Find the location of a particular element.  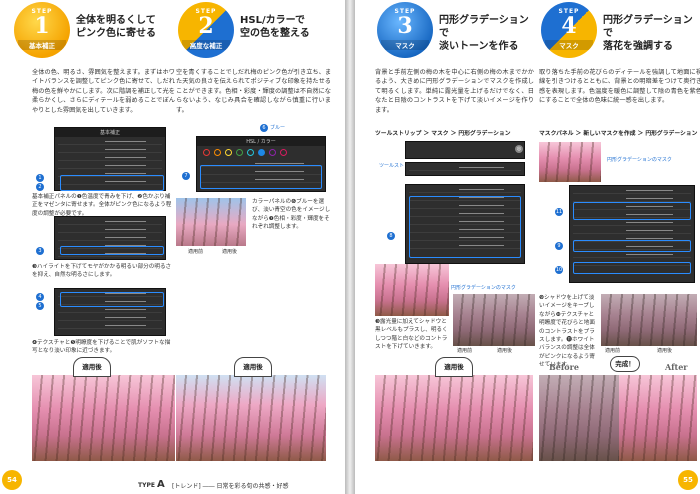

step2-badge: STEP 2 高度な補正 is located at coordinates (206, 30).